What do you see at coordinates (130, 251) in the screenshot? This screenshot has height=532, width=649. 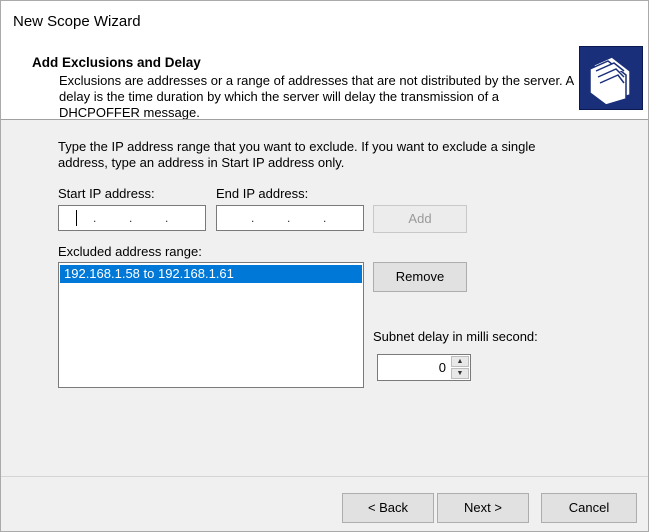 I see `excluded-range-label: Excluded address range:` at bounding box center [130, 251].